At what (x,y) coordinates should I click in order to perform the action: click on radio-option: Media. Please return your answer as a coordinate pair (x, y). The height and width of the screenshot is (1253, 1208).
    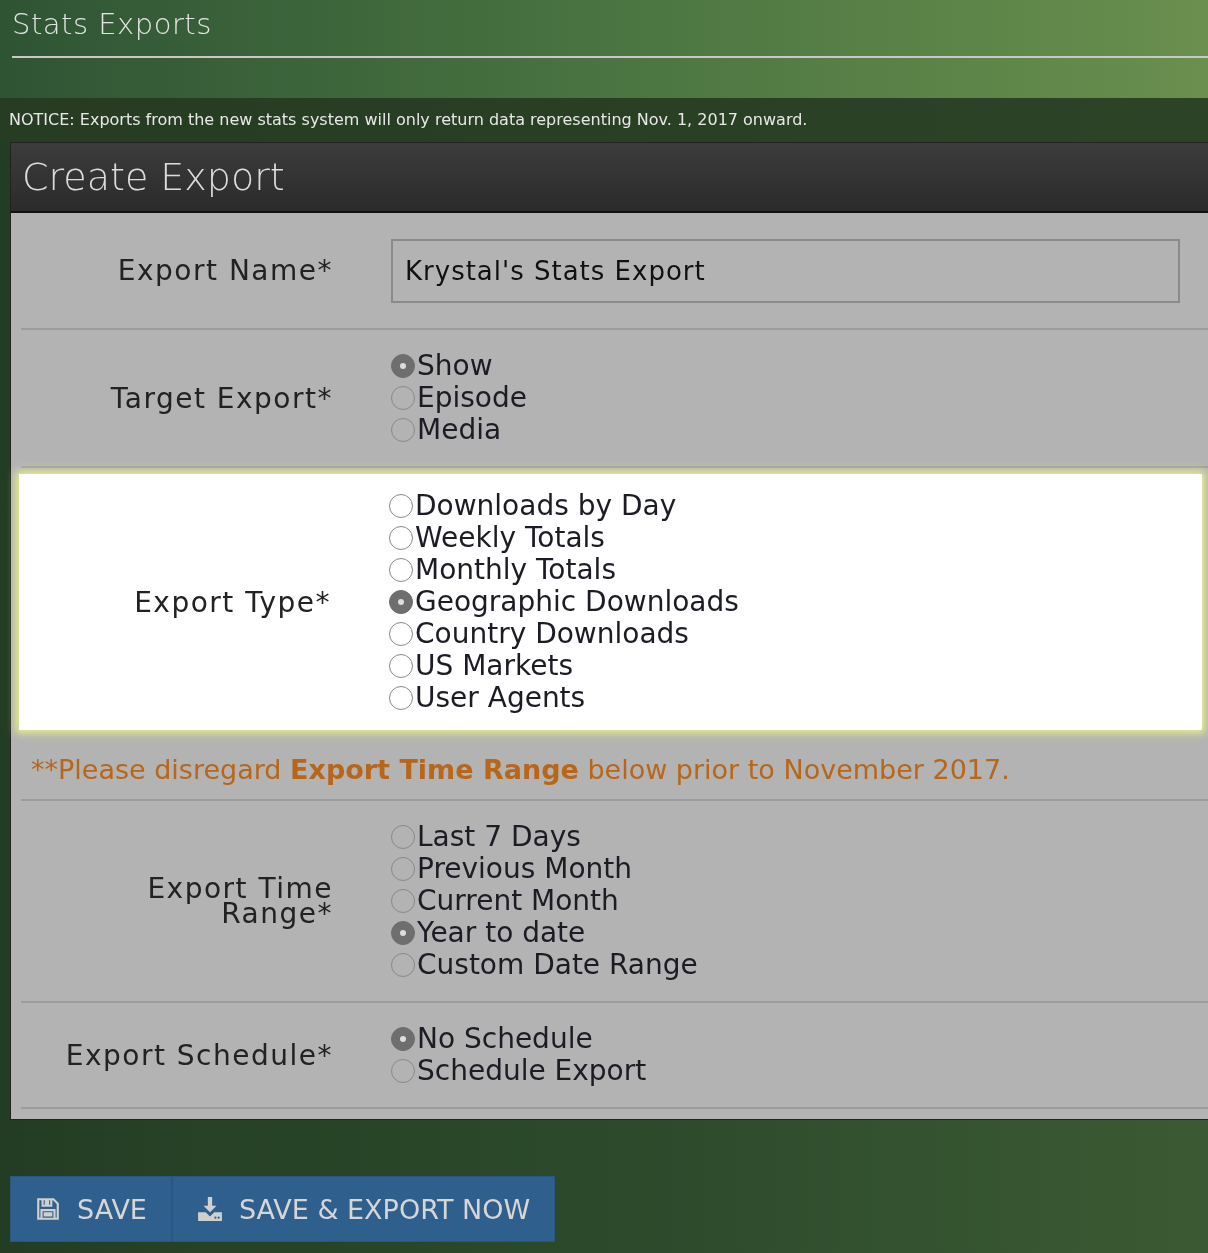
    Looking at the image, I should click on (785, 430).